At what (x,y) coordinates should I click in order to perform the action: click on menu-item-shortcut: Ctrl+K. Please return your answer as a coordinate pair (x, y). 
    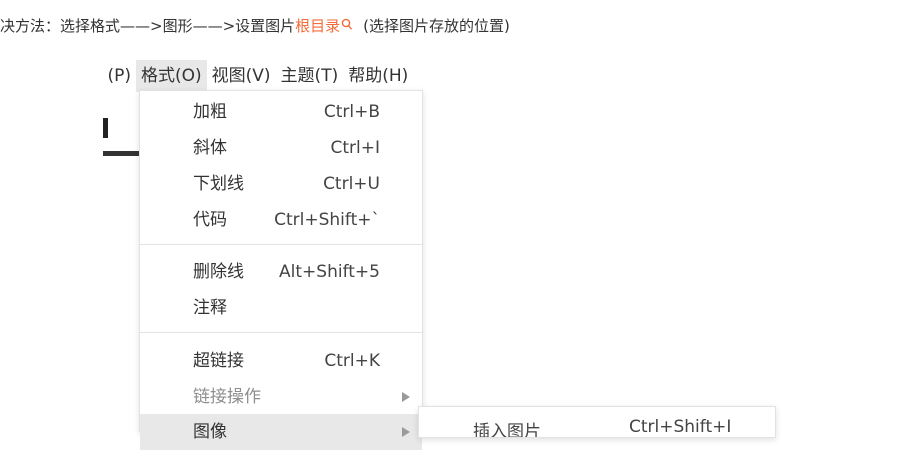
    Looking at the image, I should click on (352, 361).